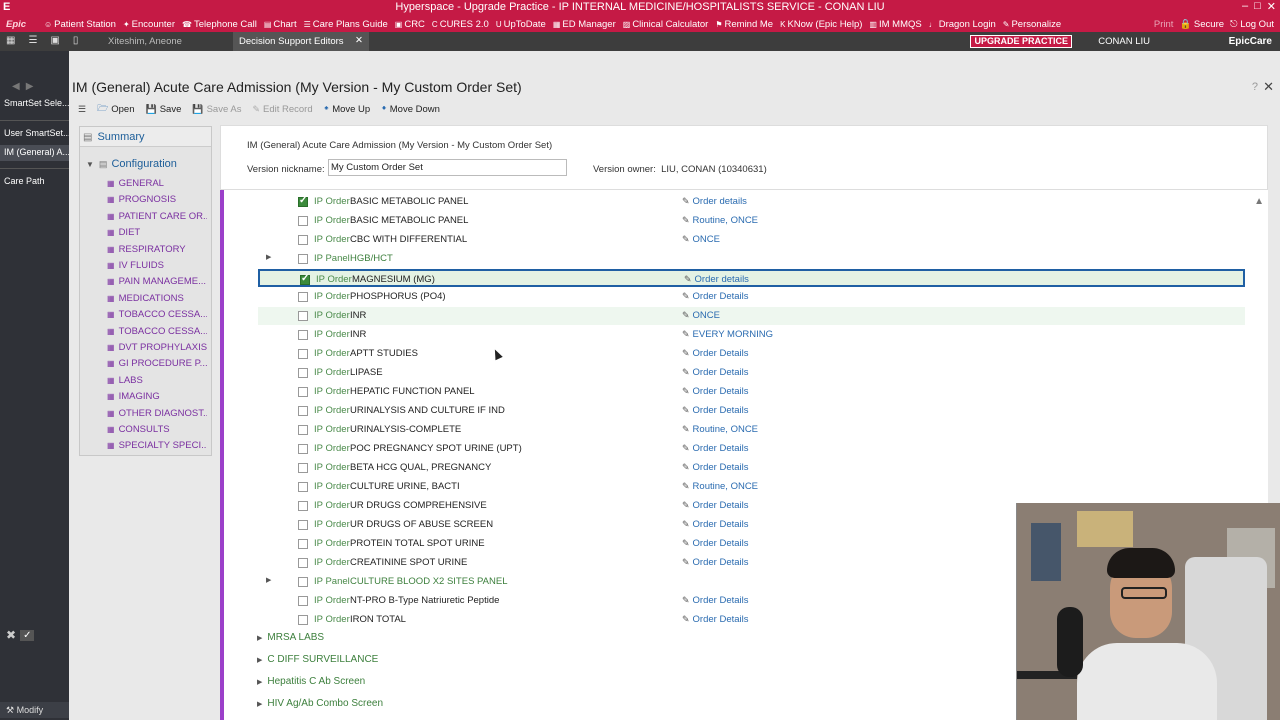 This screenshot has height=720, width=1280. Describe the element at coordinates (22, 24) in the screenshot. I see `epic-logo: Epic` at that location.